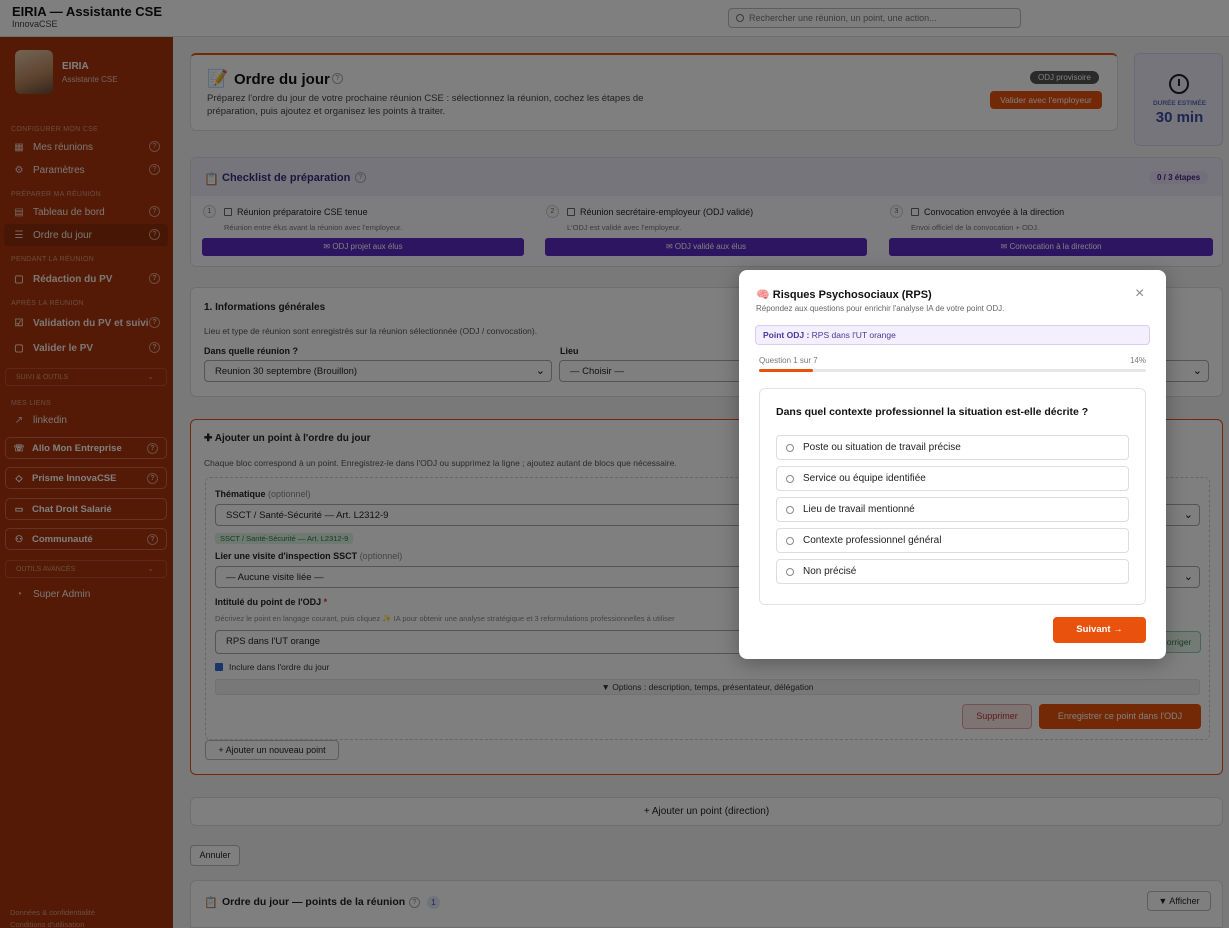  Describe the element at coordinates (952, 478) in the screenshot. I see `answer-option: Service ou équipe identifiée` at that location.